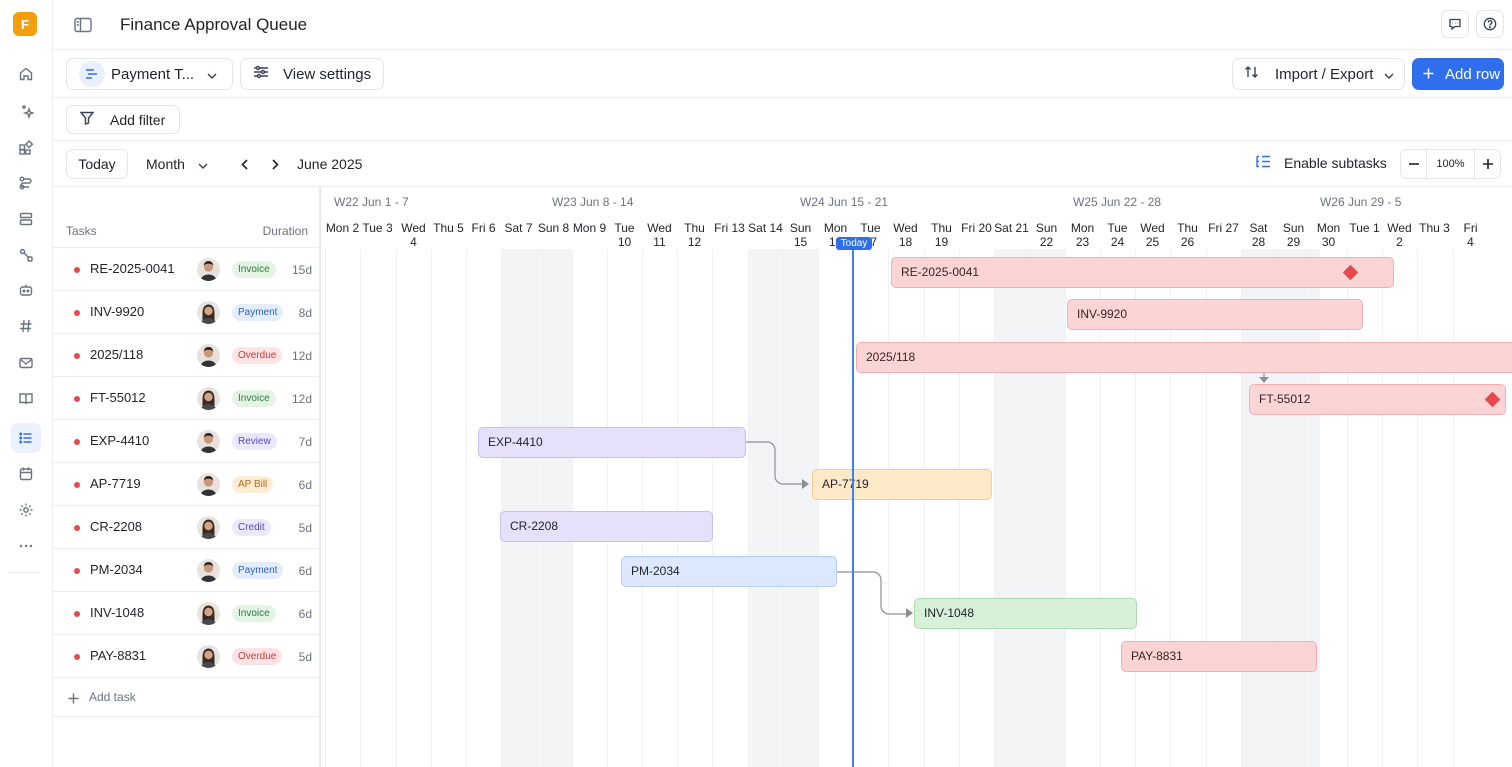 This screenshot has height=767, width=1512. Describe the element at coordinates (26, 219) in the screenshot. I see `layout-icon` at that location.